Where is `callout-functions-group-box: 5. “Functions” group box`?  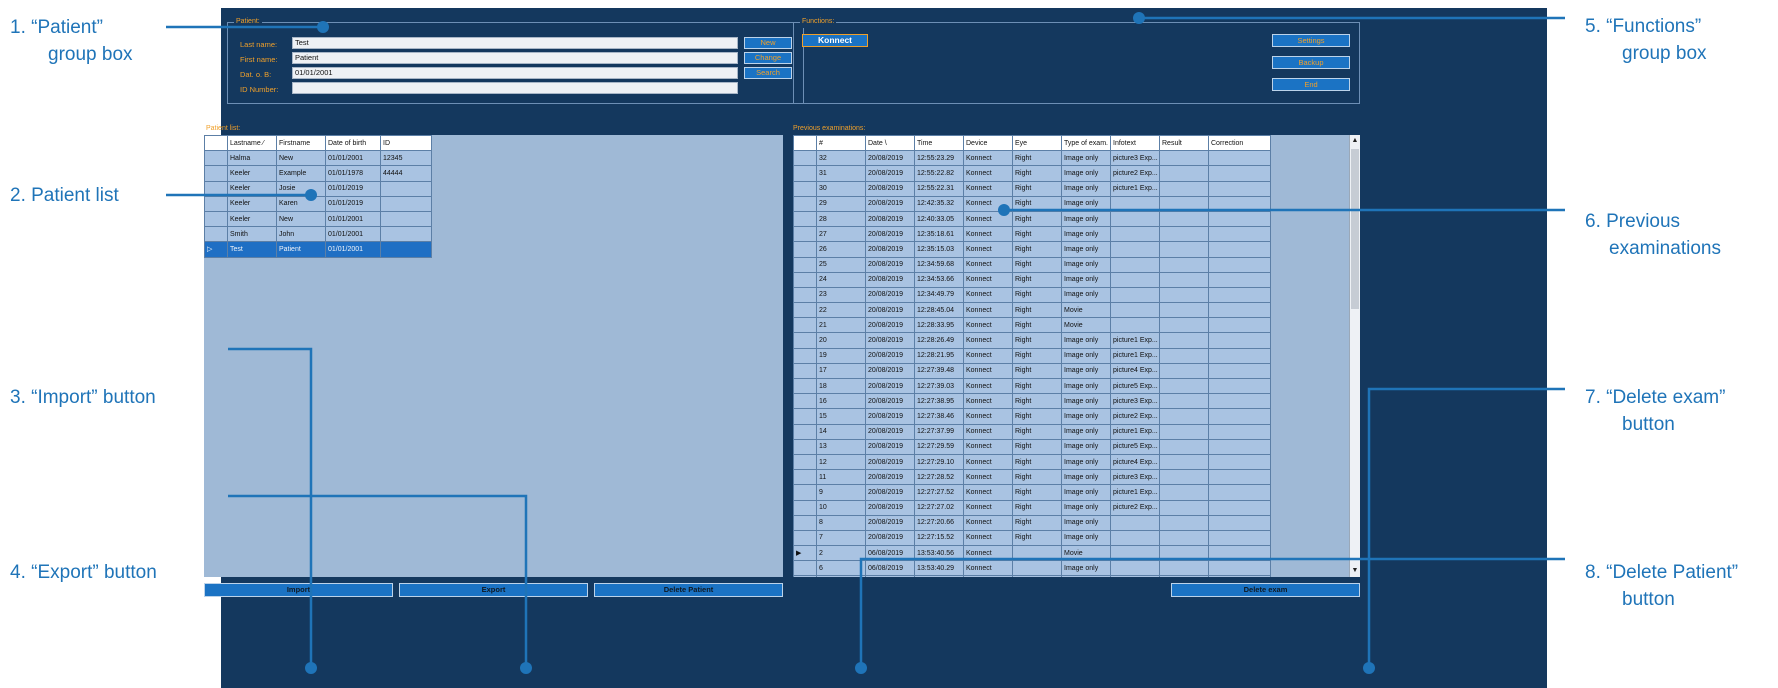 callout-functions-group-box: 5. “Functions” group box is located at coordinates (1646, 40).